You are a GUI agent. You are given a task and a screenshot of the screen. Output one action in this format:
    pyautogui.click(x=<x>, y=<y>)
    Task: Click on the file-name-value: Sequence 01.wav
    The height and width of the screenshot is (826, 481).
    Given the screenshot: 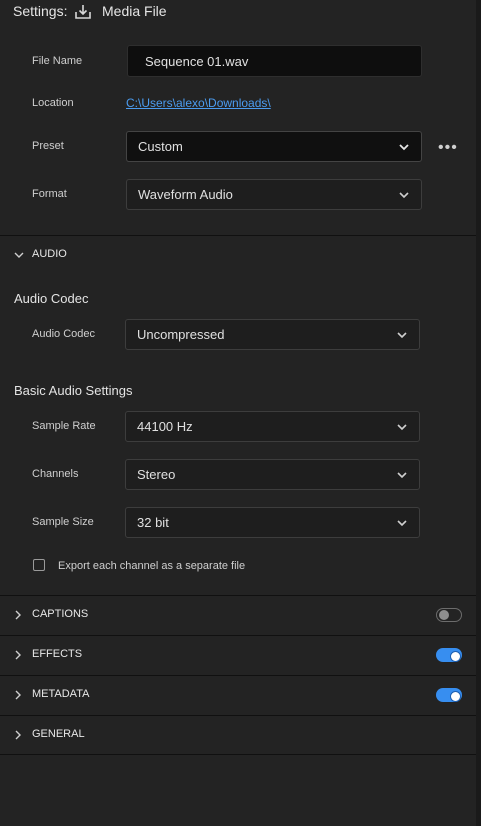 What is the action you would take?
    pyautogui.click(x=197, y=61)
    